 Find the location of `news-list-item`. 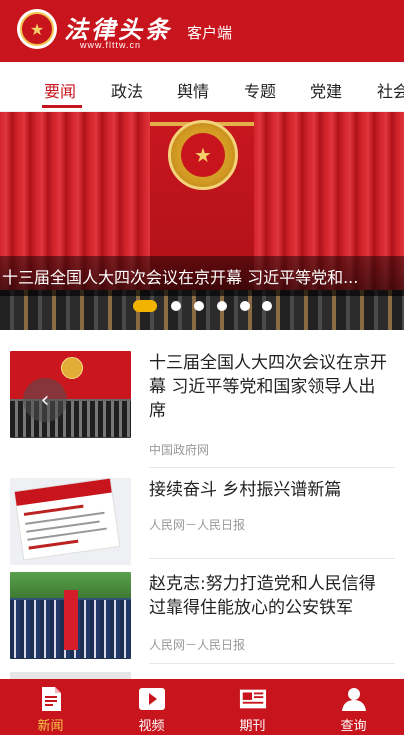

news-list-item is located at coordinates (202, 673).